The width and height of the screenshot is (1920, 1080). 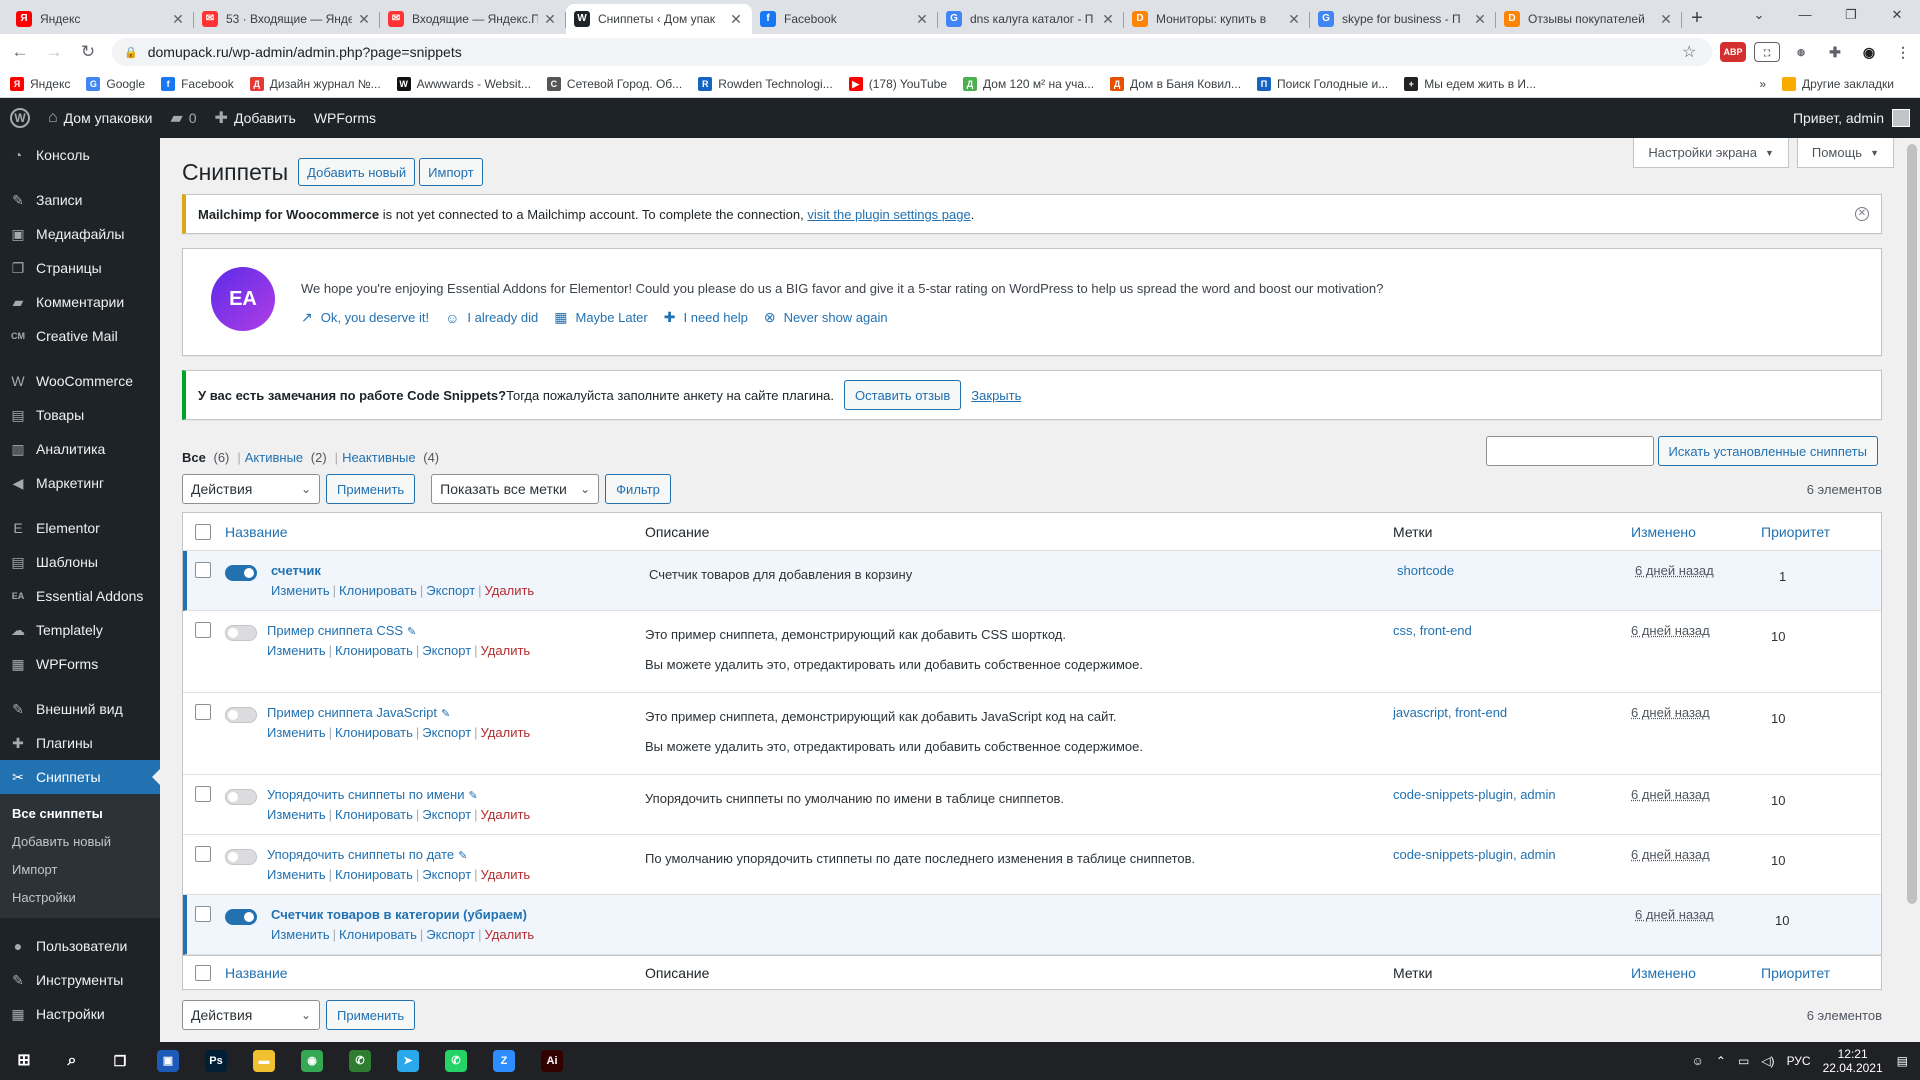 I want to click on sidebar-item: ▰ Комментарии, so click(x=80, y=302).